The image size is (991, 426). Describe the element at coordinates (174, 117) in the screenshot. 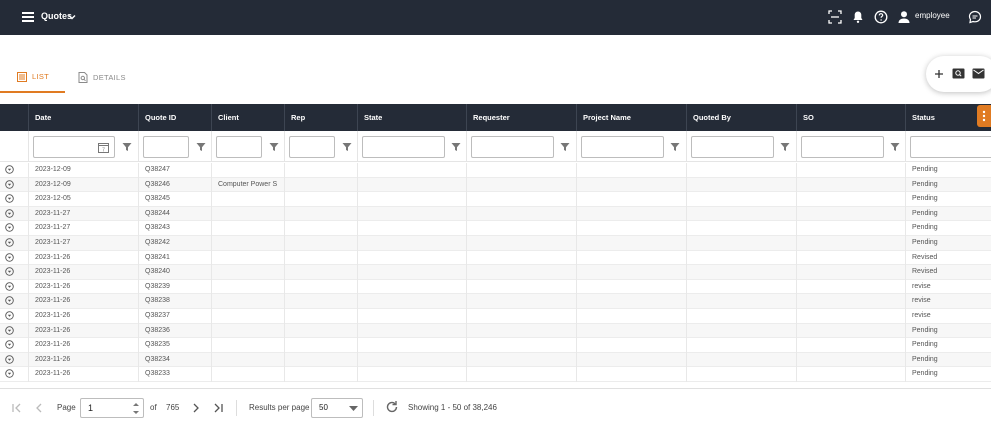

I see `column-header-quote-id: Quote ID` at that location.